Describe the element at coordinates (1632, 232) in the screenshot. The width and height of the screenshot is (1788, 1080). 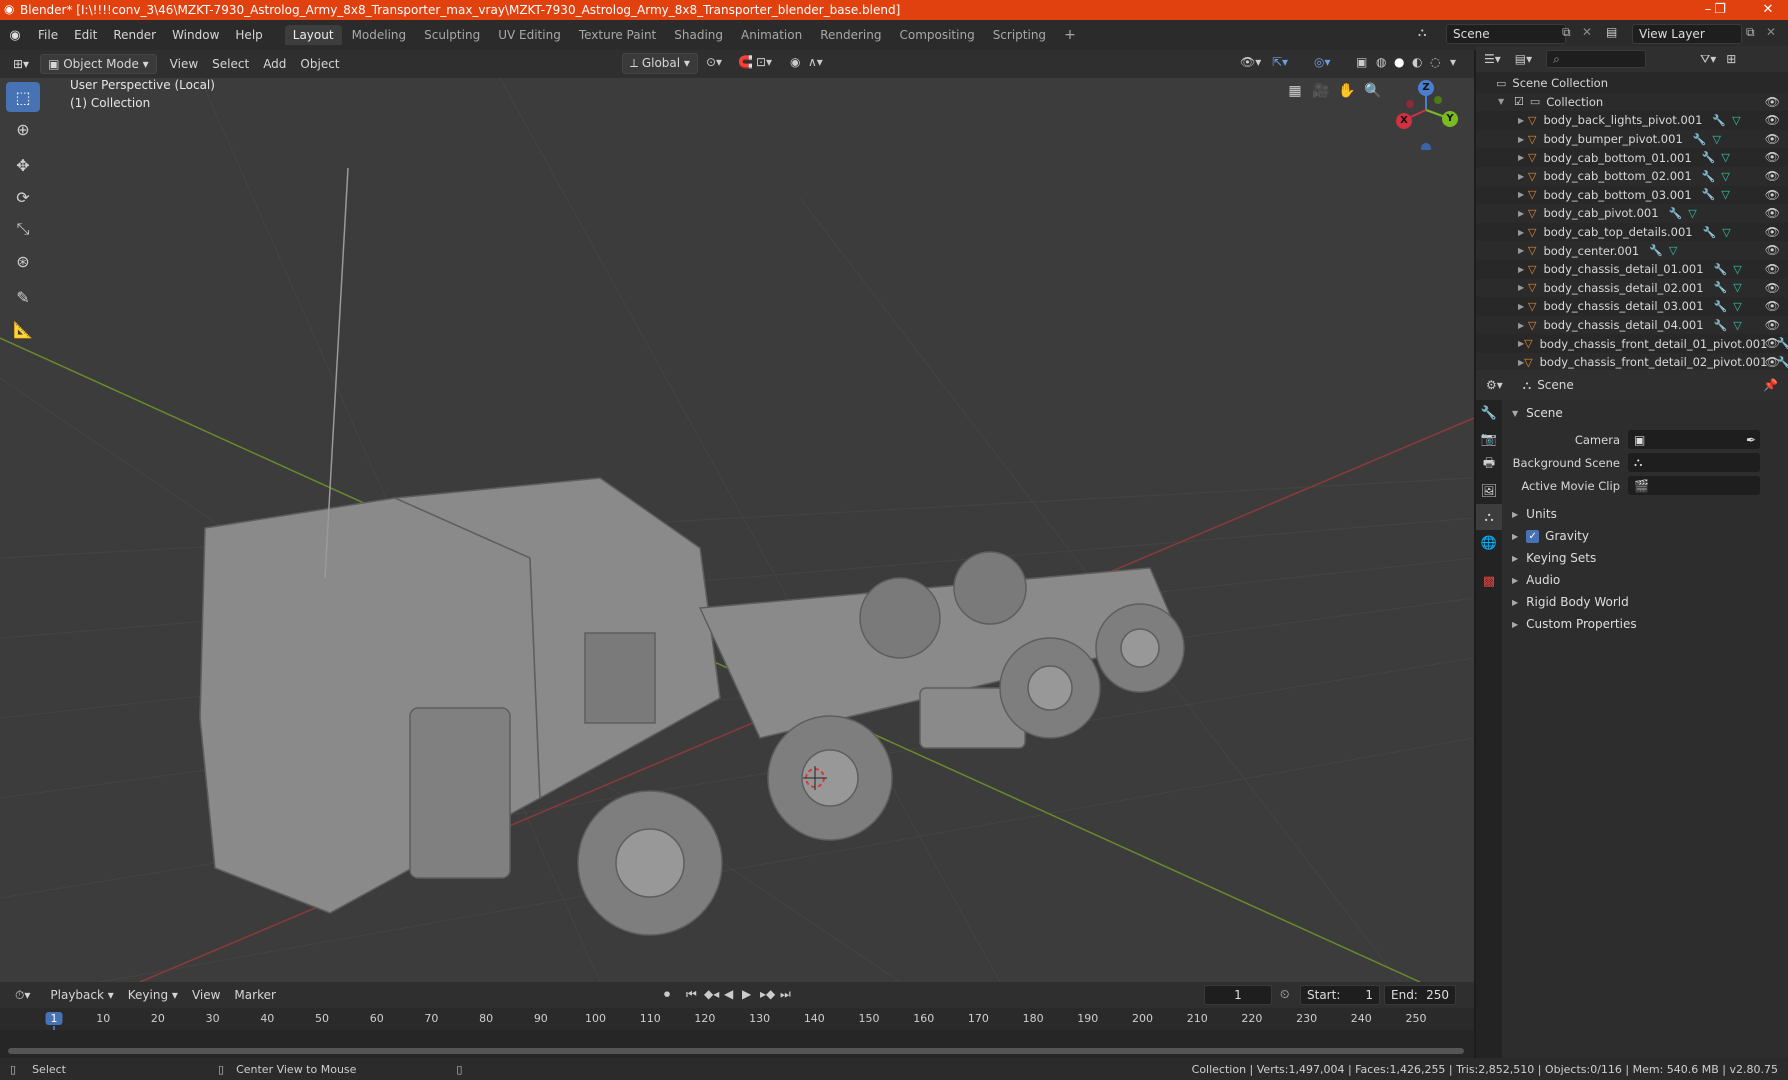
I see `outliner-object-row: ▶ ▽ body_cab_top_details.001 🔧 ▽ 👁` at that location.